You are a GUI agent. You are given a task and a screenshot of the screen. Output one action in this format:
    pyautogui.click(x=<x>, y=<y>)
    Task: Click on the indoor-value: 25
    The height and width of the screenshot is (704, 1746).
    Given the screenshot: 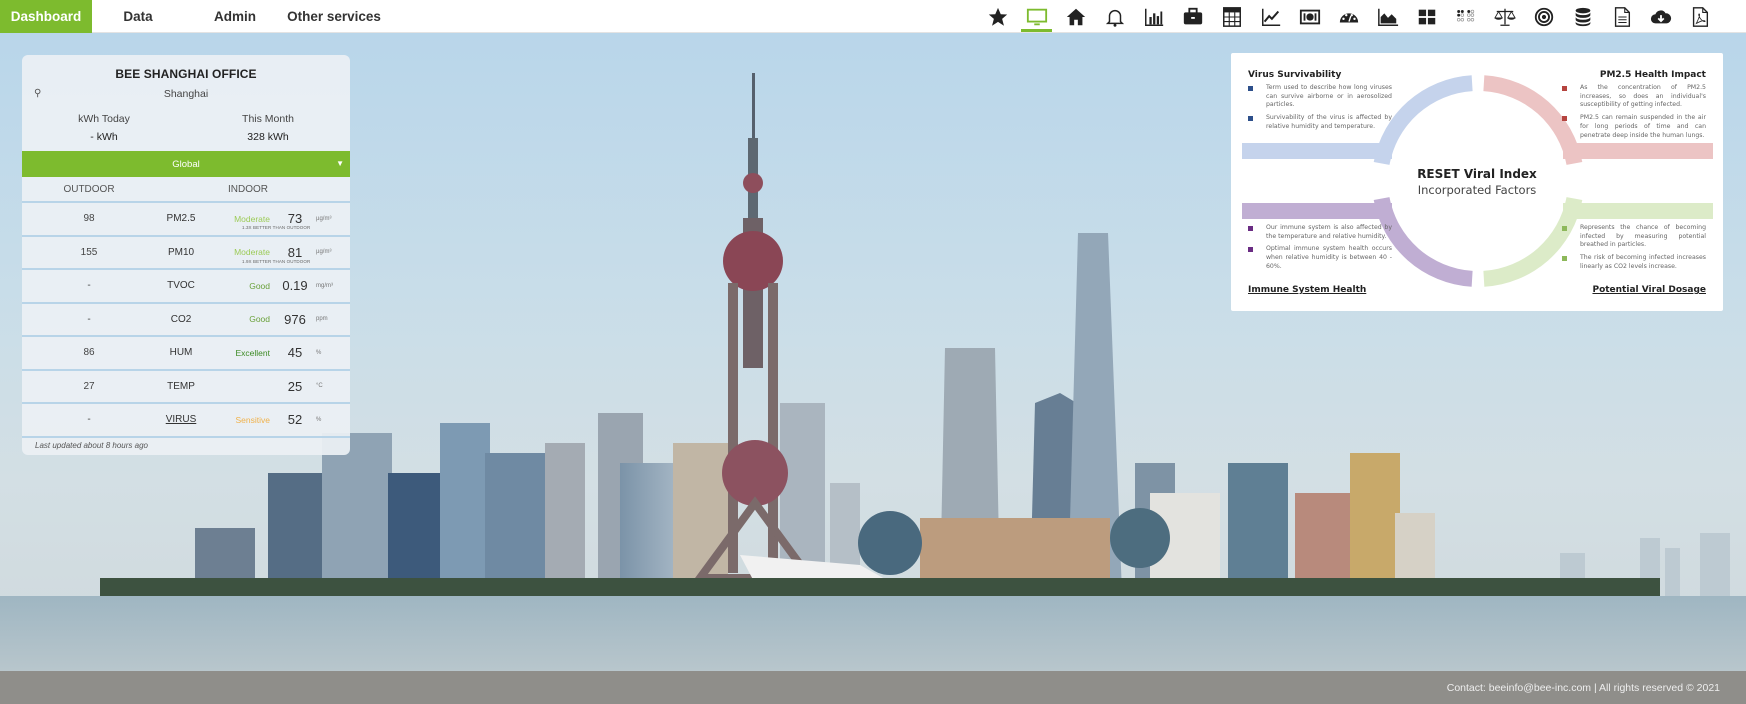 What is the action you would take?
    pyautogui.click(x=295, y=386)
    